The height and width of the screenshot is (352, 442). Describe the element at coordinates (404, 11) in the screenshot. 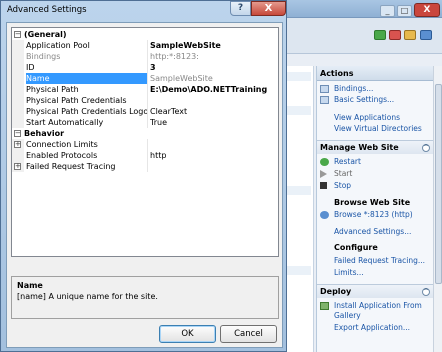

I see `maximize-button: □` at that location.